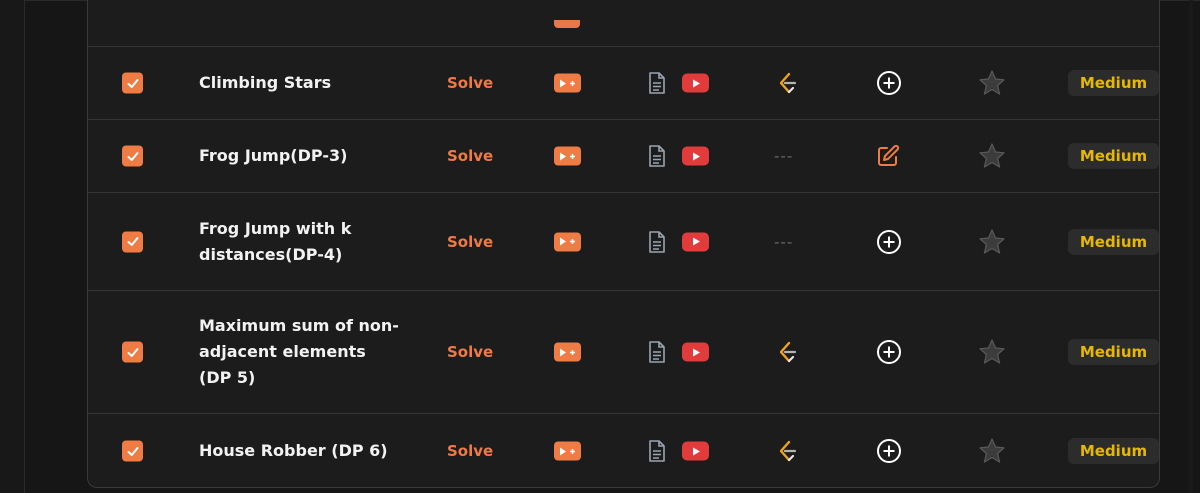 The width and height of the screenshot is (1200, 493). I want to click on table-row: House Robber (DP 6) Solve Medium, so click(623, 450).